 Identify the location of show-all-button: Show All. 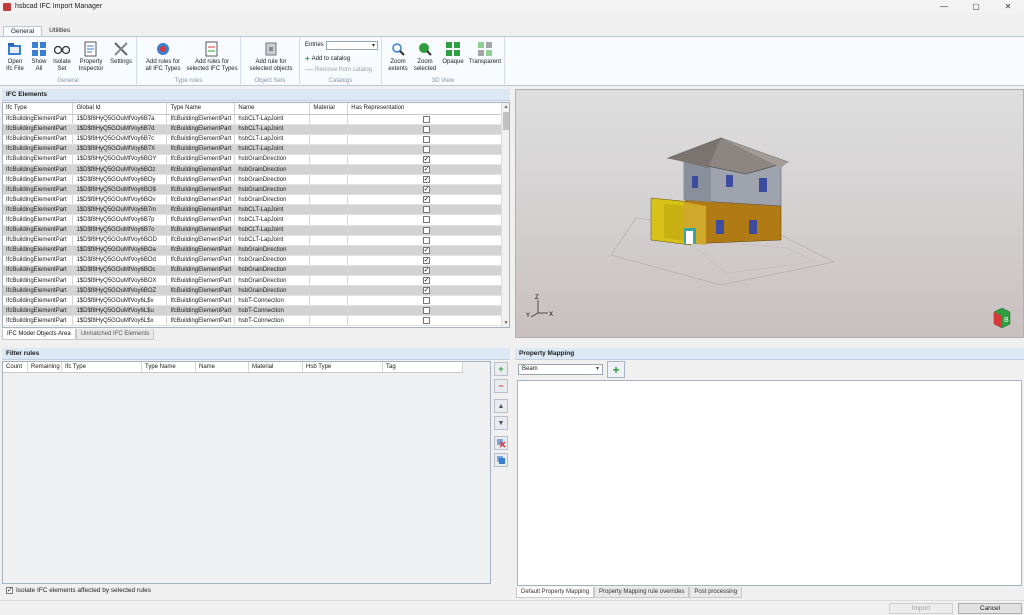
(39, 56).